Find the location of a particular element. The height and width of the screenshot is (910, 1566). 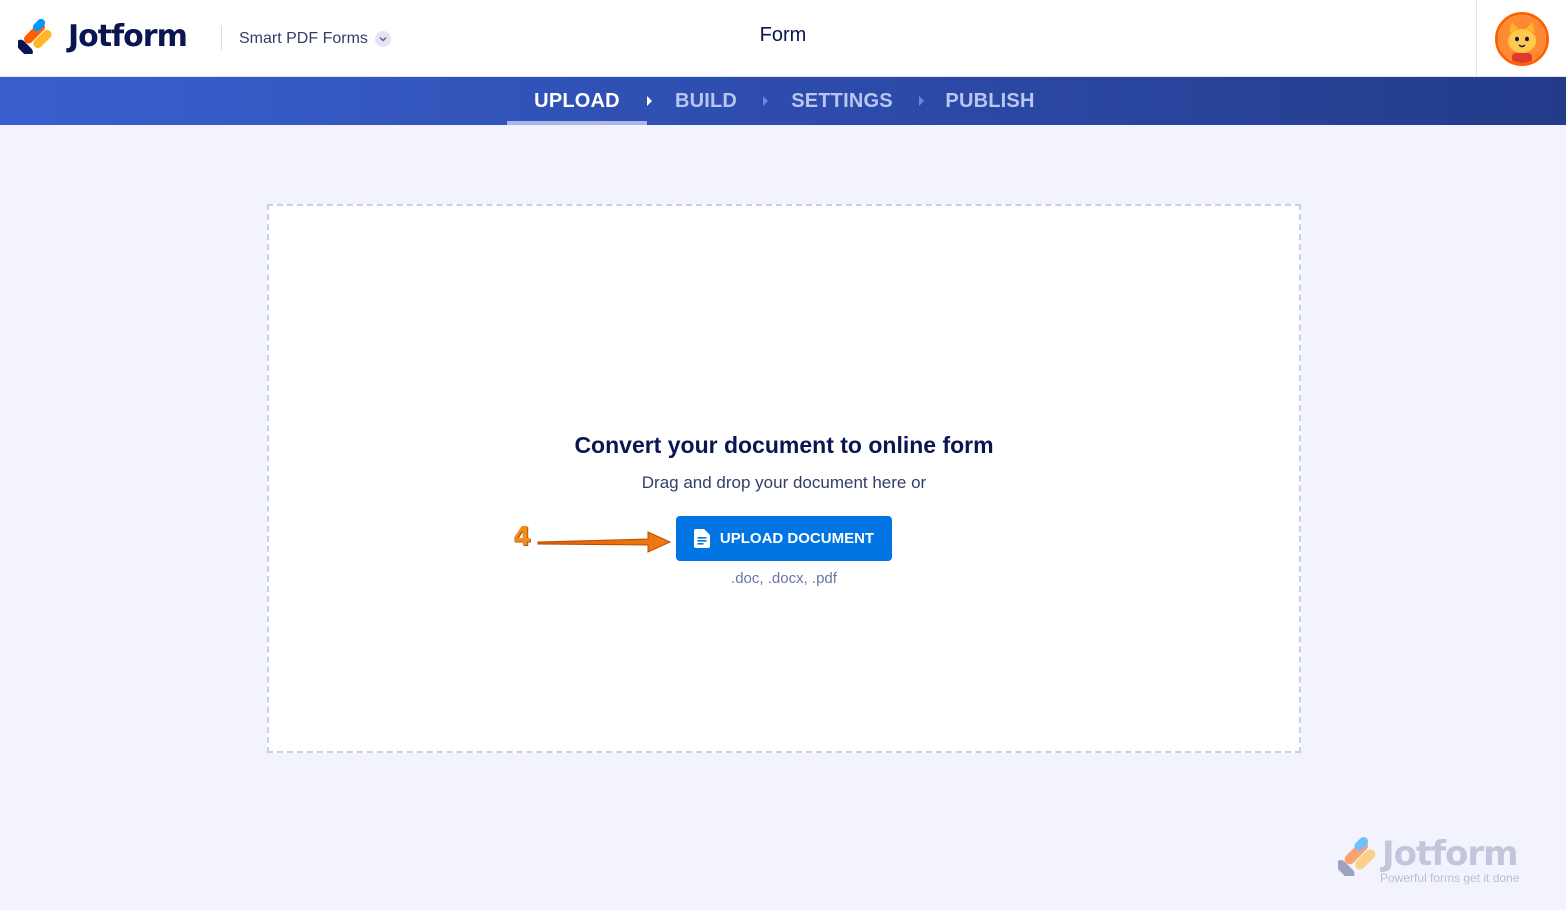

top-header: Jotform Smart PDF Forms Form is located at coordinates (783, 38).